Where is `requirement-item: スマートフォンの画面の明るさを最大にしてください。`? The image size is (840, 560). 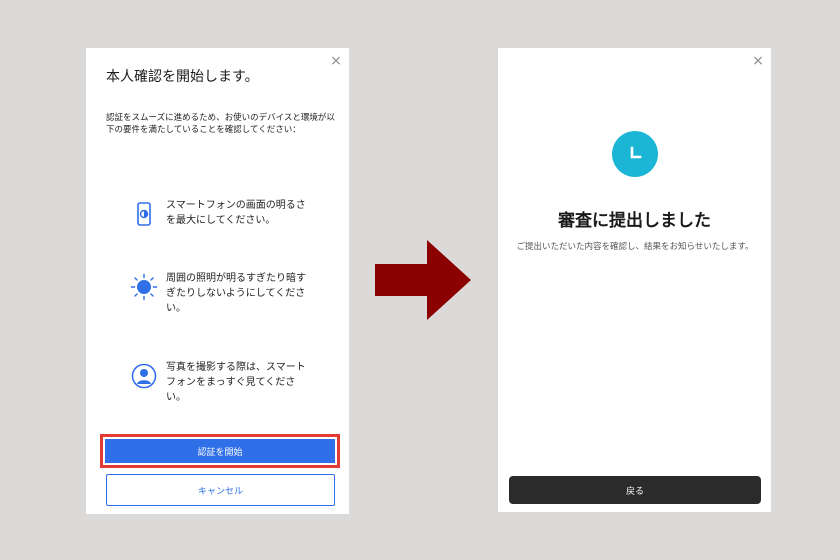 requirement-item: スマートフォンの画面の明るさを最大にしてください。 is located at coordinates (225, 213).